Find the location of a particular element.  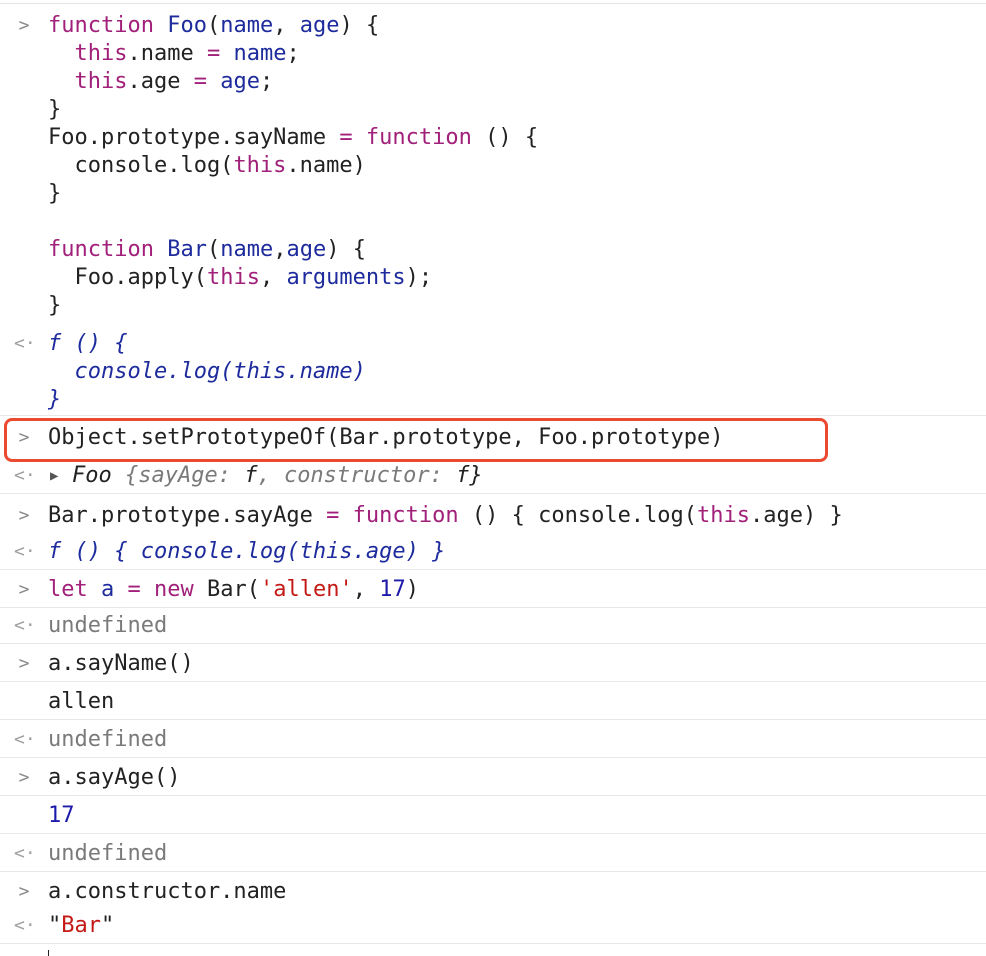

log-line: allen is located at coordinates (81, 701).